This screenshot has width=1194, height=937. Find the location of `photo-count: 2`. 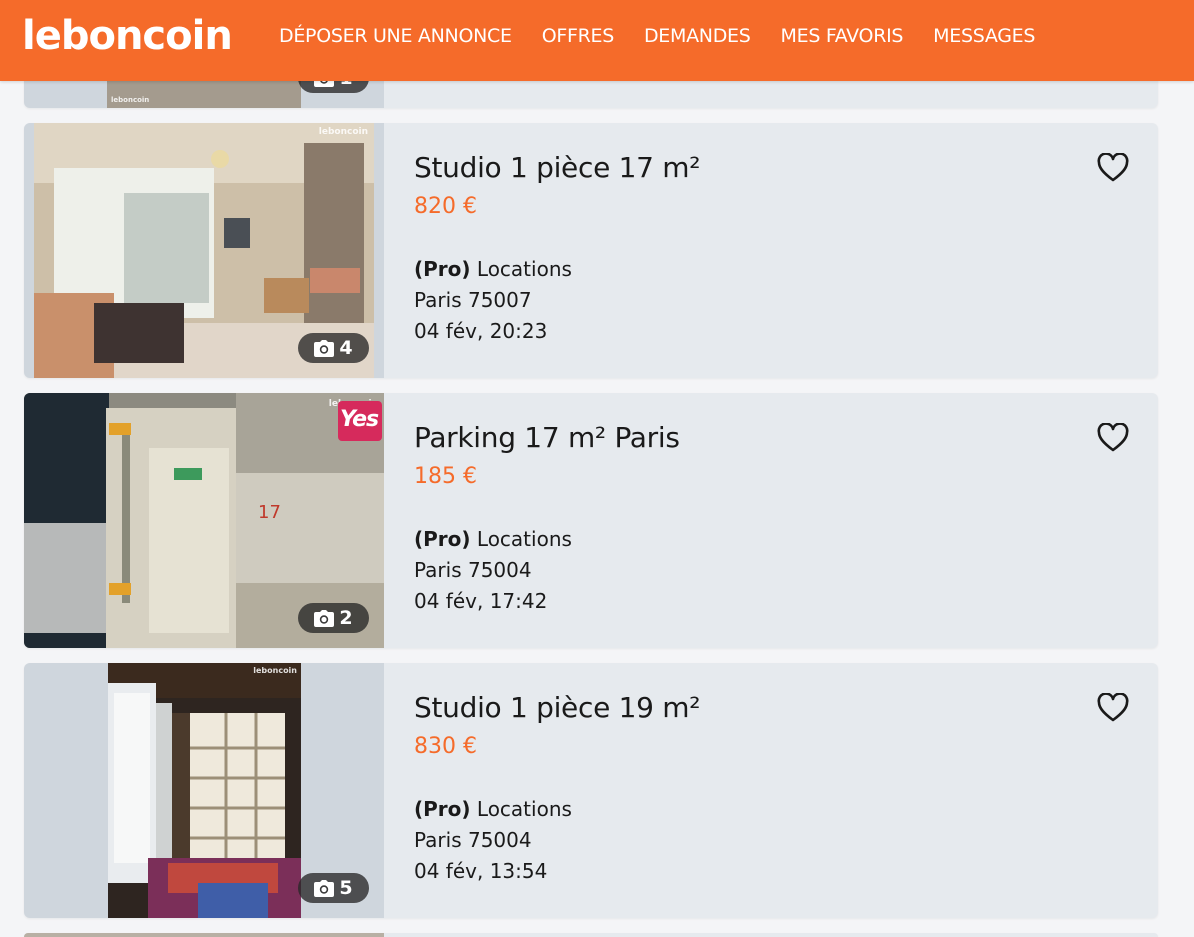

photo-count: 2 is located at coordinates (346, 618).